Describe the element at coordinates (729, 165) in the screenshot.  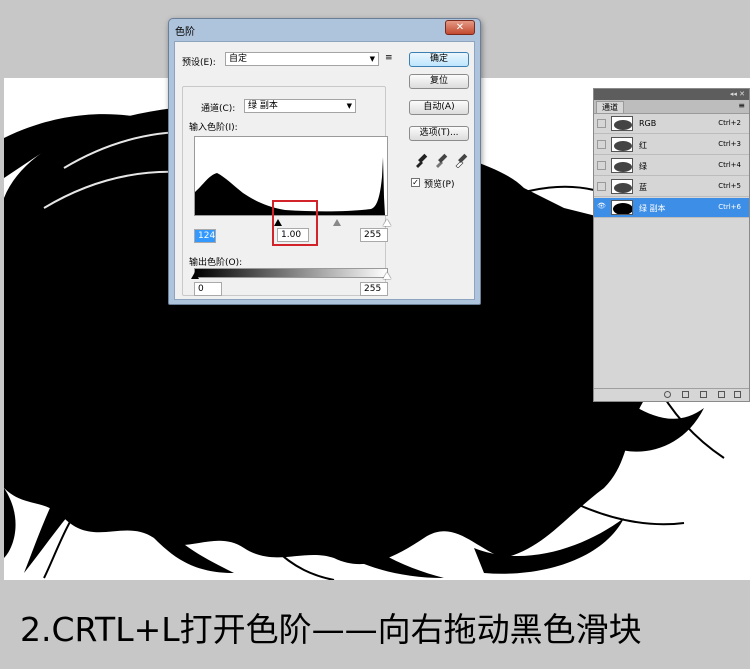
I see `channel-shortcut: Ctrl+4` at that location.